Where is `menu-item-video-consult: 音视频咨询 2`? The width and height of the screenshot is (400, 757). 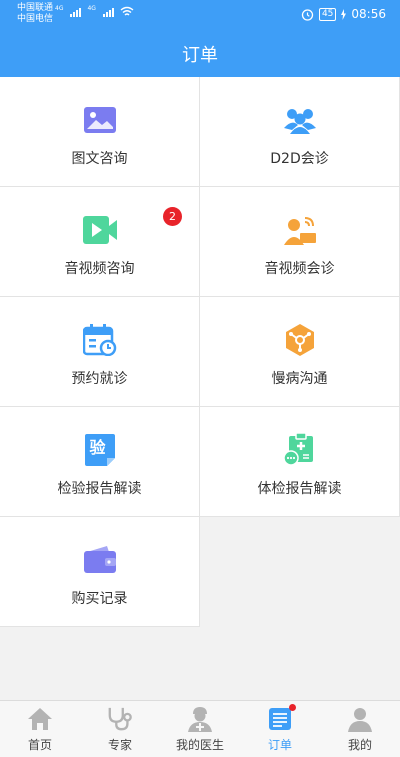 menu-item-video-consult: 音视频咨询 2 is located at coordinates (100, 242).